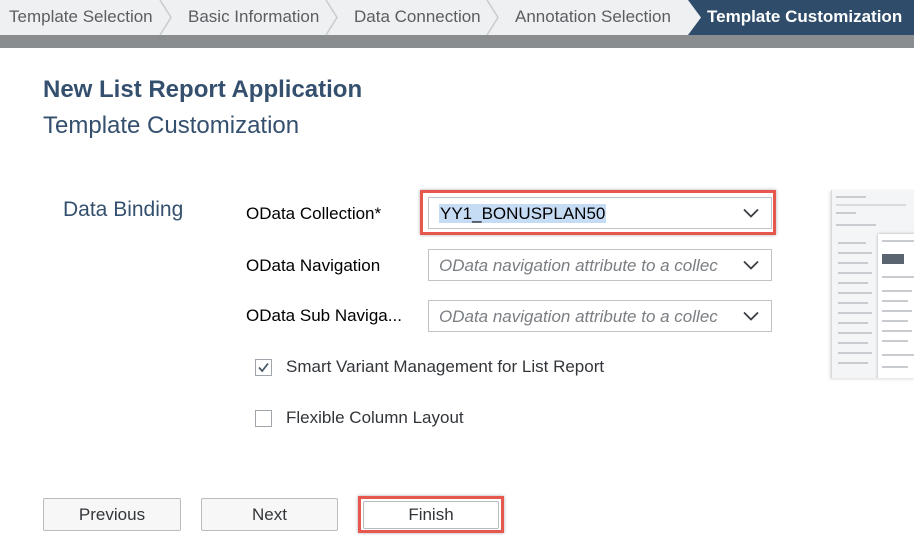 Image resolution: width=914 pixels, height=535 pixels. I want to click on odata-collection-select: YY1_BONUSPLAN50, so click(600, 213).